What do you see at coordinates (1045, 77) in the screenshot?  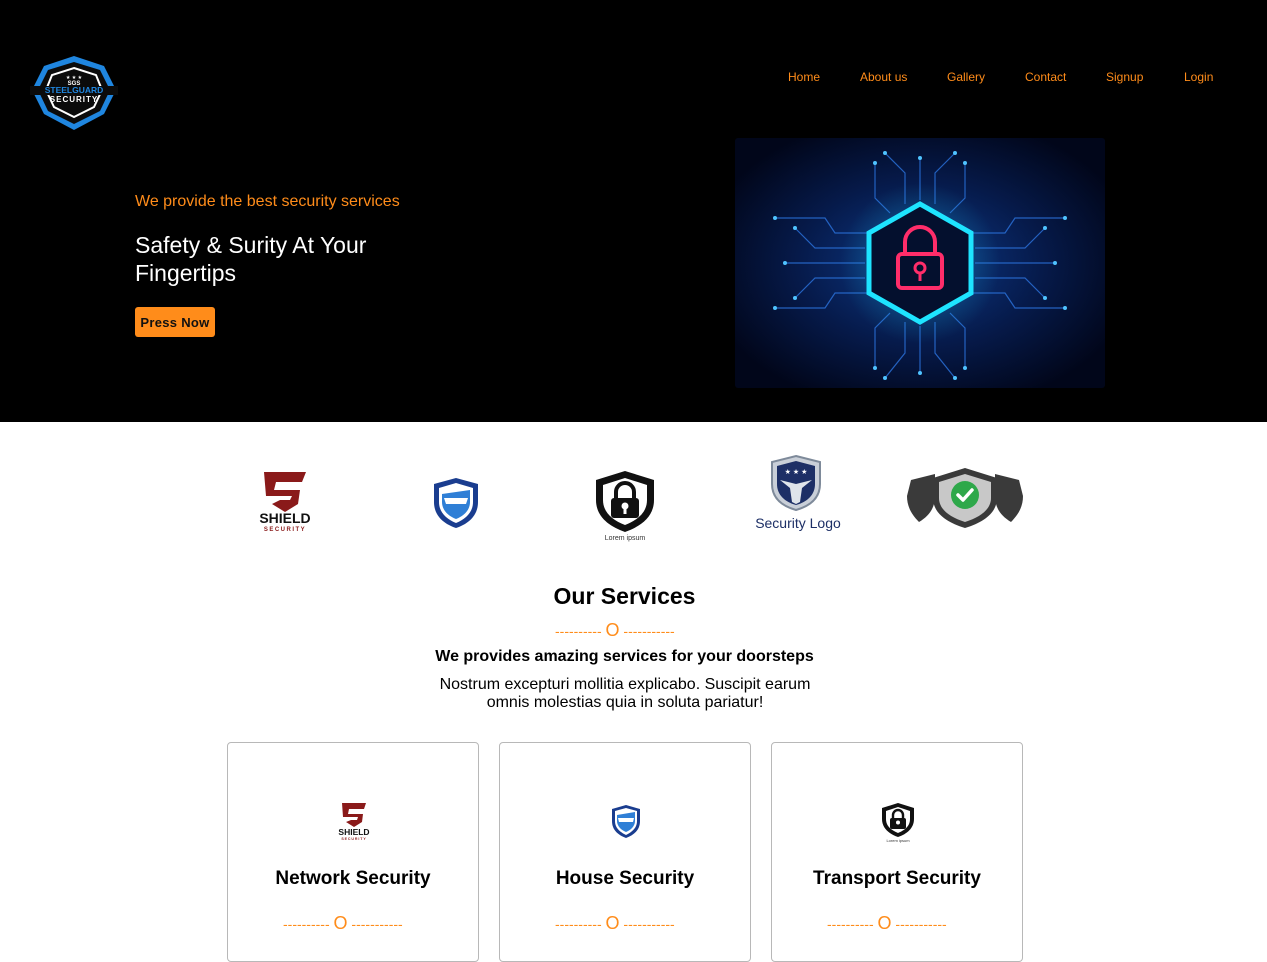 I see `nav-contact: Contact` at bounding box center [1045, 77].